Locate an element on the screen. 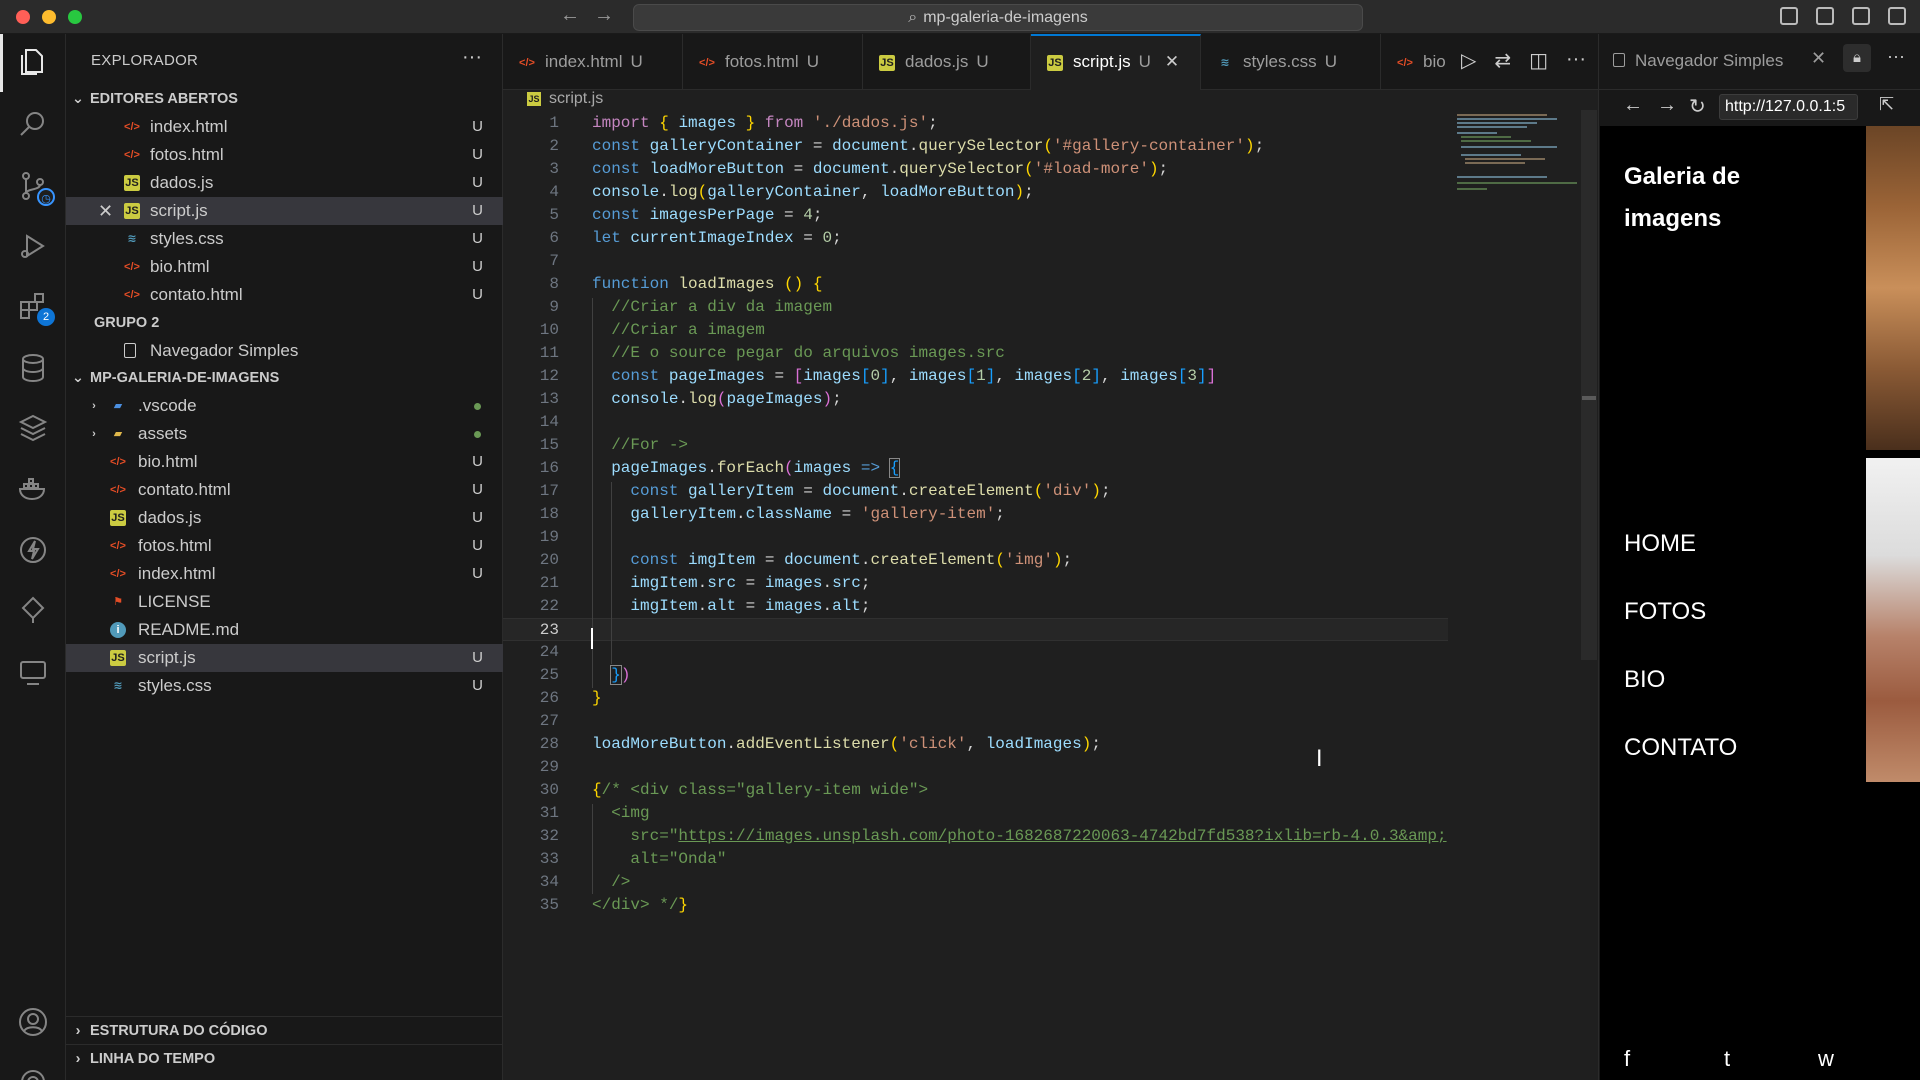 The image size is (1920, 1080). search-icon: ⌕ is located at coordinates (913, 17).